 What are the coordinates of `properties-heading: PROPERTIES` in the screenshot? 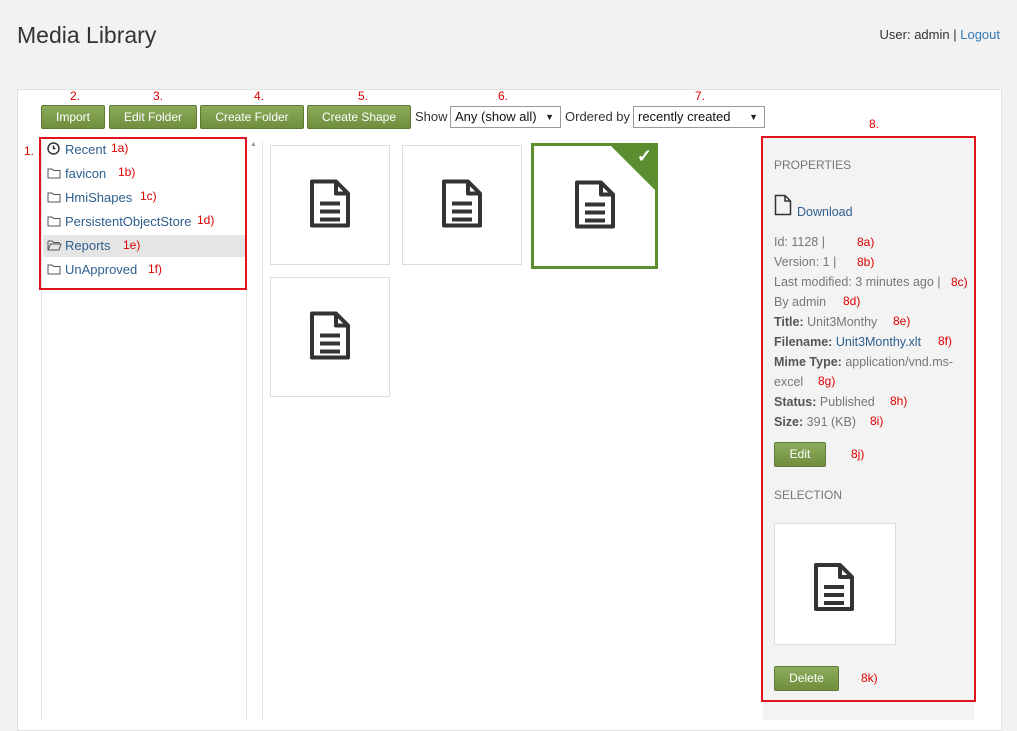 It's located at (813, 165).